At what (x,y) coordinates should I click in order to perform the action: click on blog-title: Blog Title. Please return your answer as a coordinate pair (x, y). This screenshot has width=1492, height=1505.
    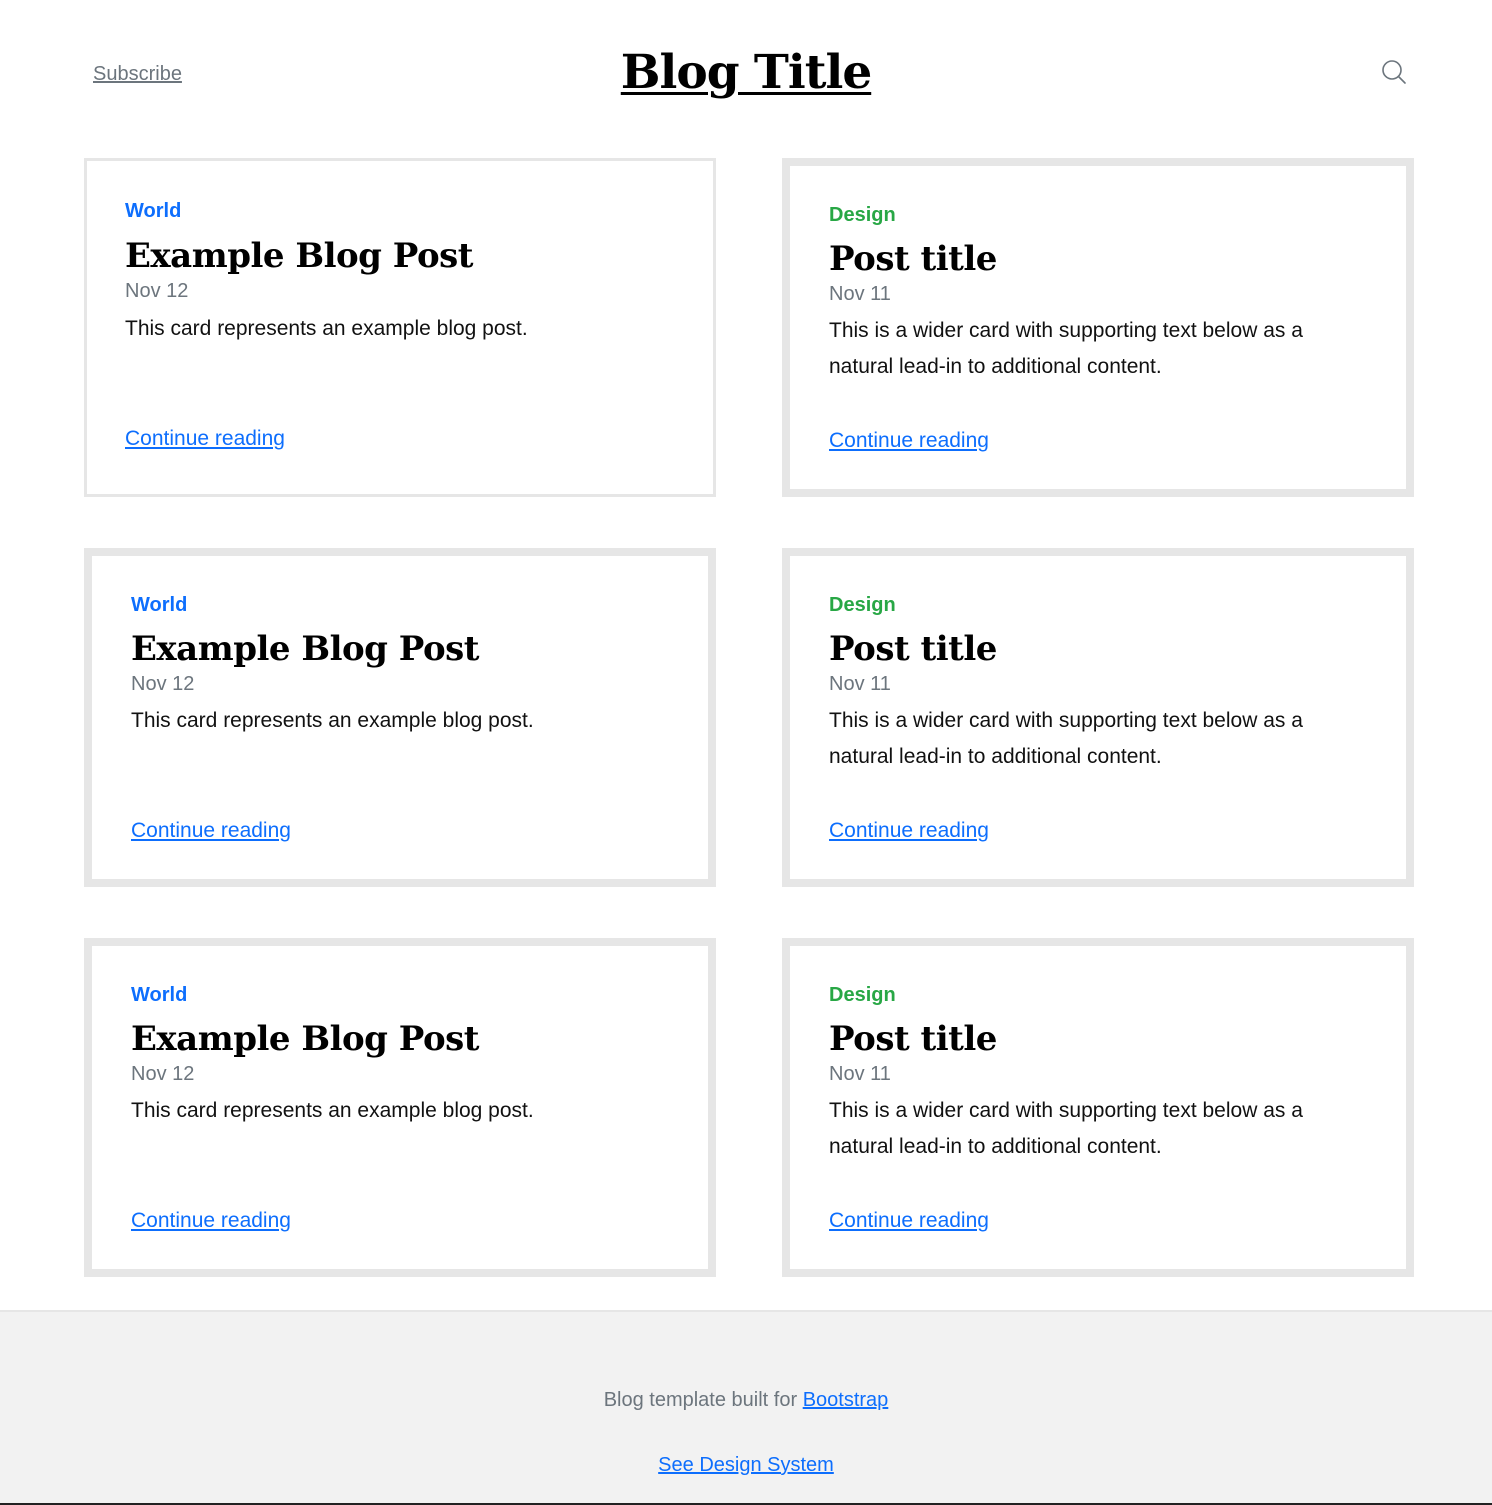
    Looking at the image, I should click on (746, 73).